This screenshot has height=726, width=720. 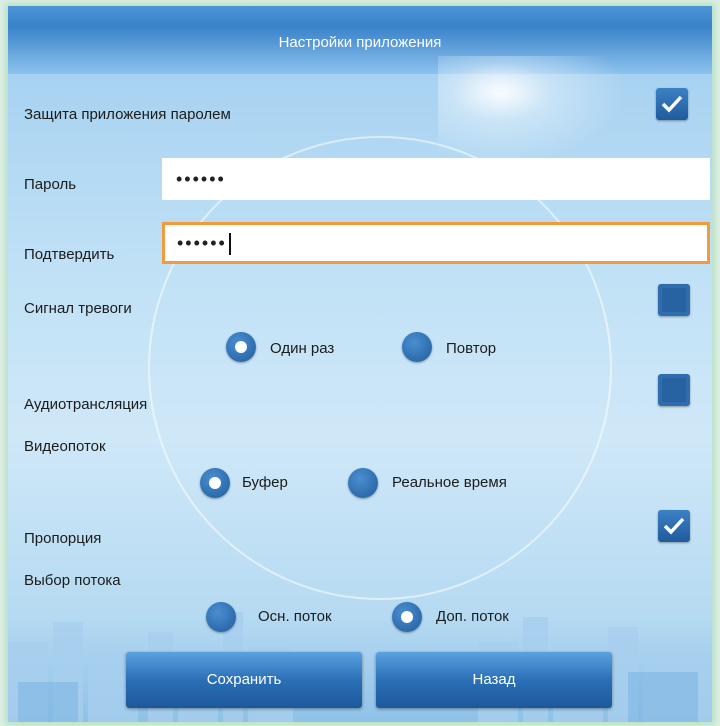 What do you see at coordinates (295, 616) in the screenshot?
I see `stream-main-label: Осн. поток` at bounding box center [295, 616].